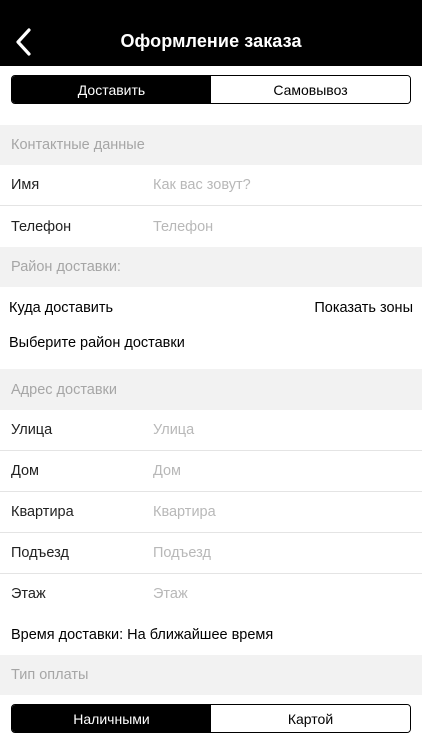  What do you see at coordinates (211, 675) in the screenshot?
I see `section-header-payment: Тип оплаты` at bounding box center [211, 675].